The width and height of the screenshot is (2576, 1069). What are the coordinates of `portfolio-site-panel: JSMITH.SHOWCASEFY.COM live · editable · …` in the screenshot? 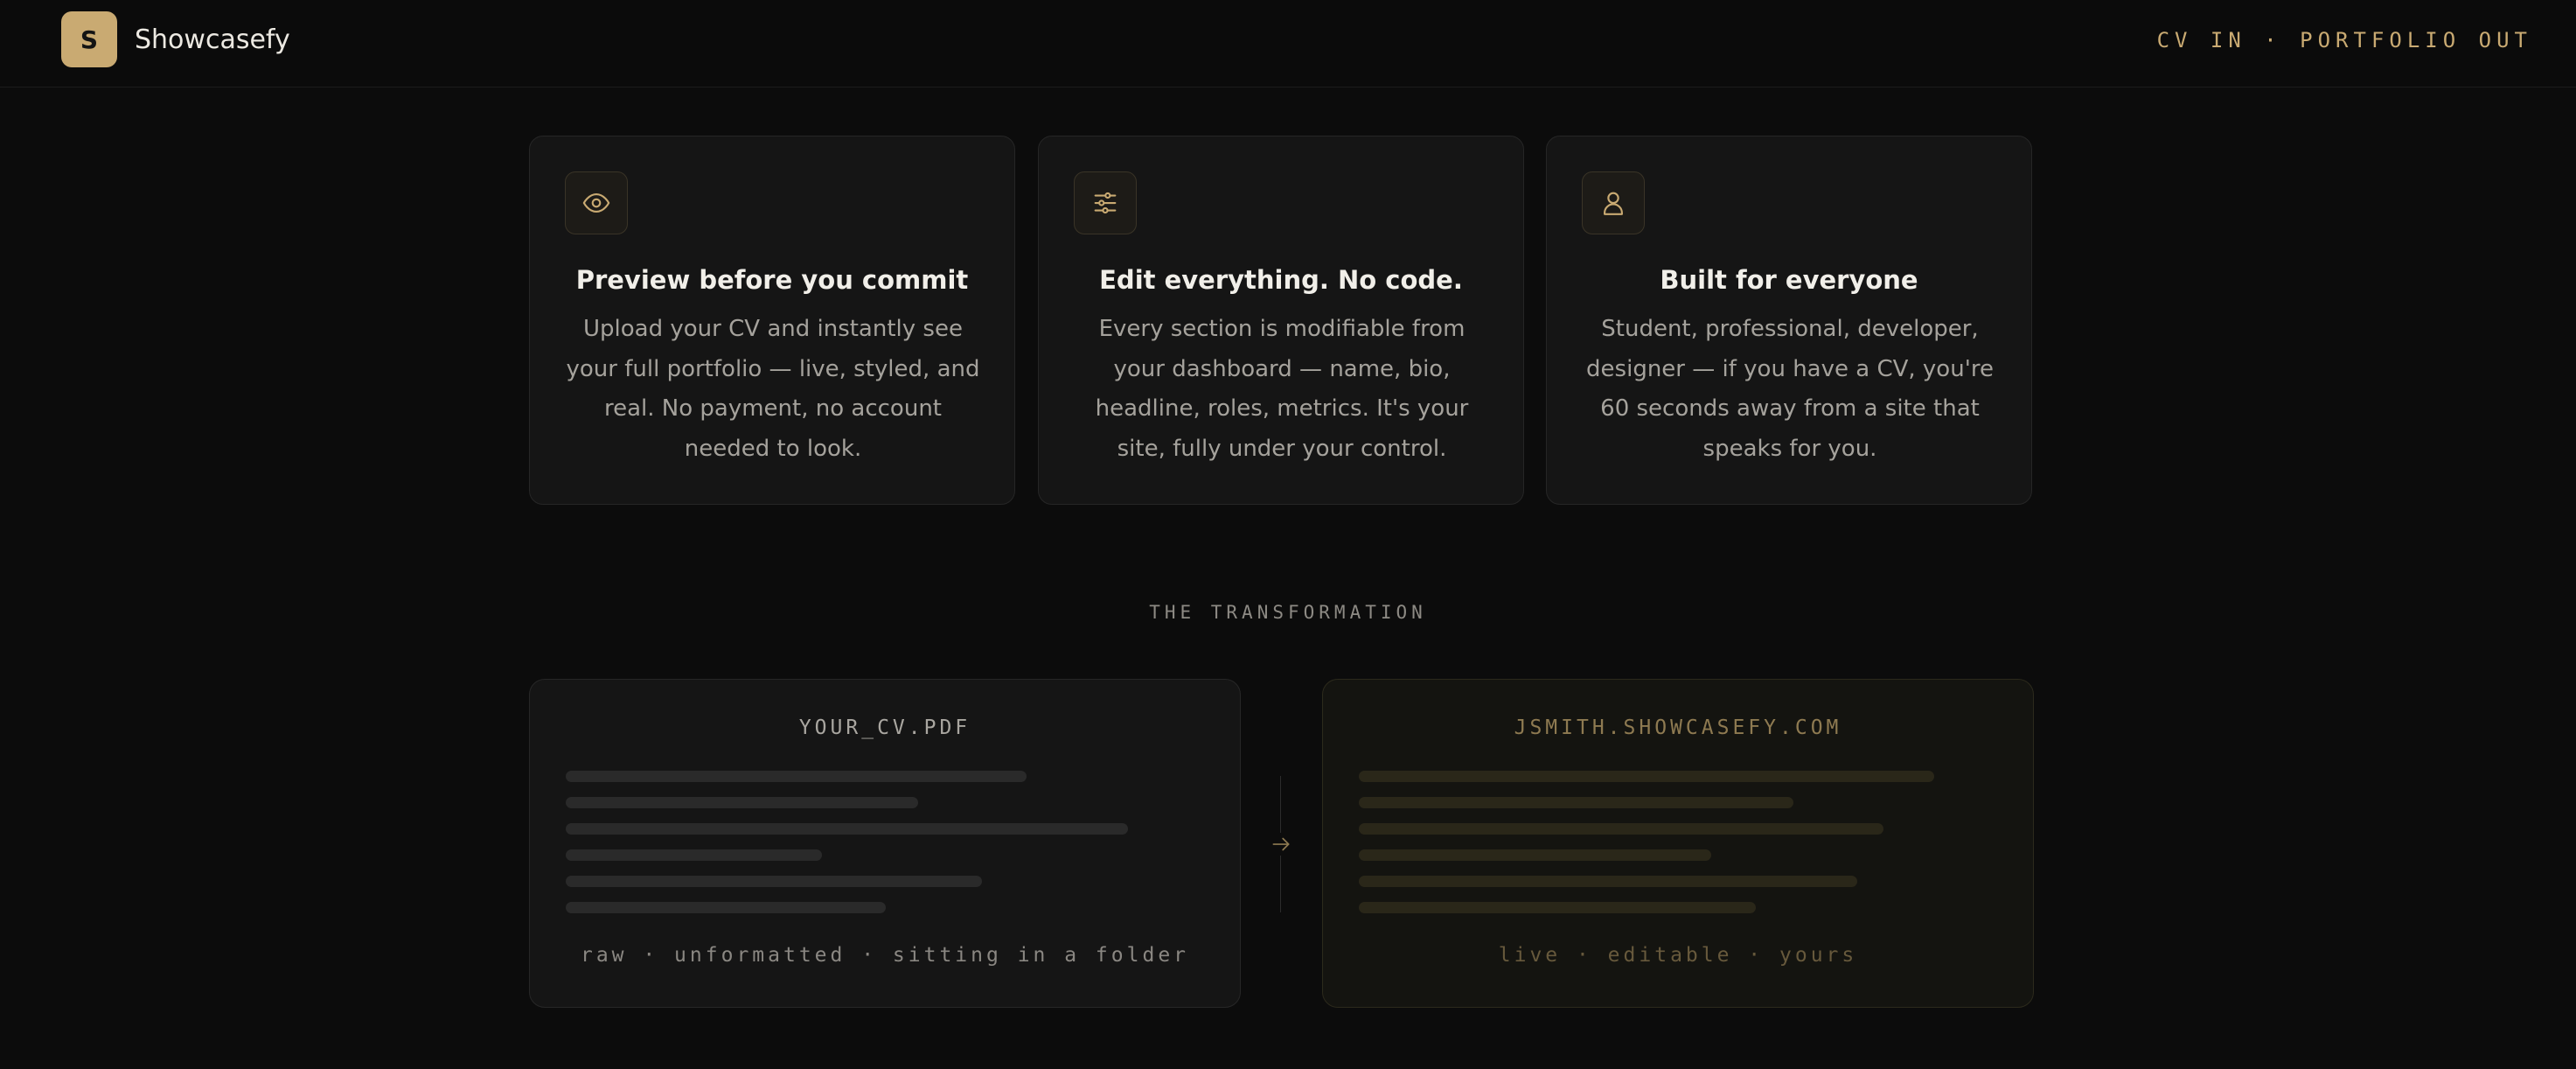 It's located at (1678, 844).